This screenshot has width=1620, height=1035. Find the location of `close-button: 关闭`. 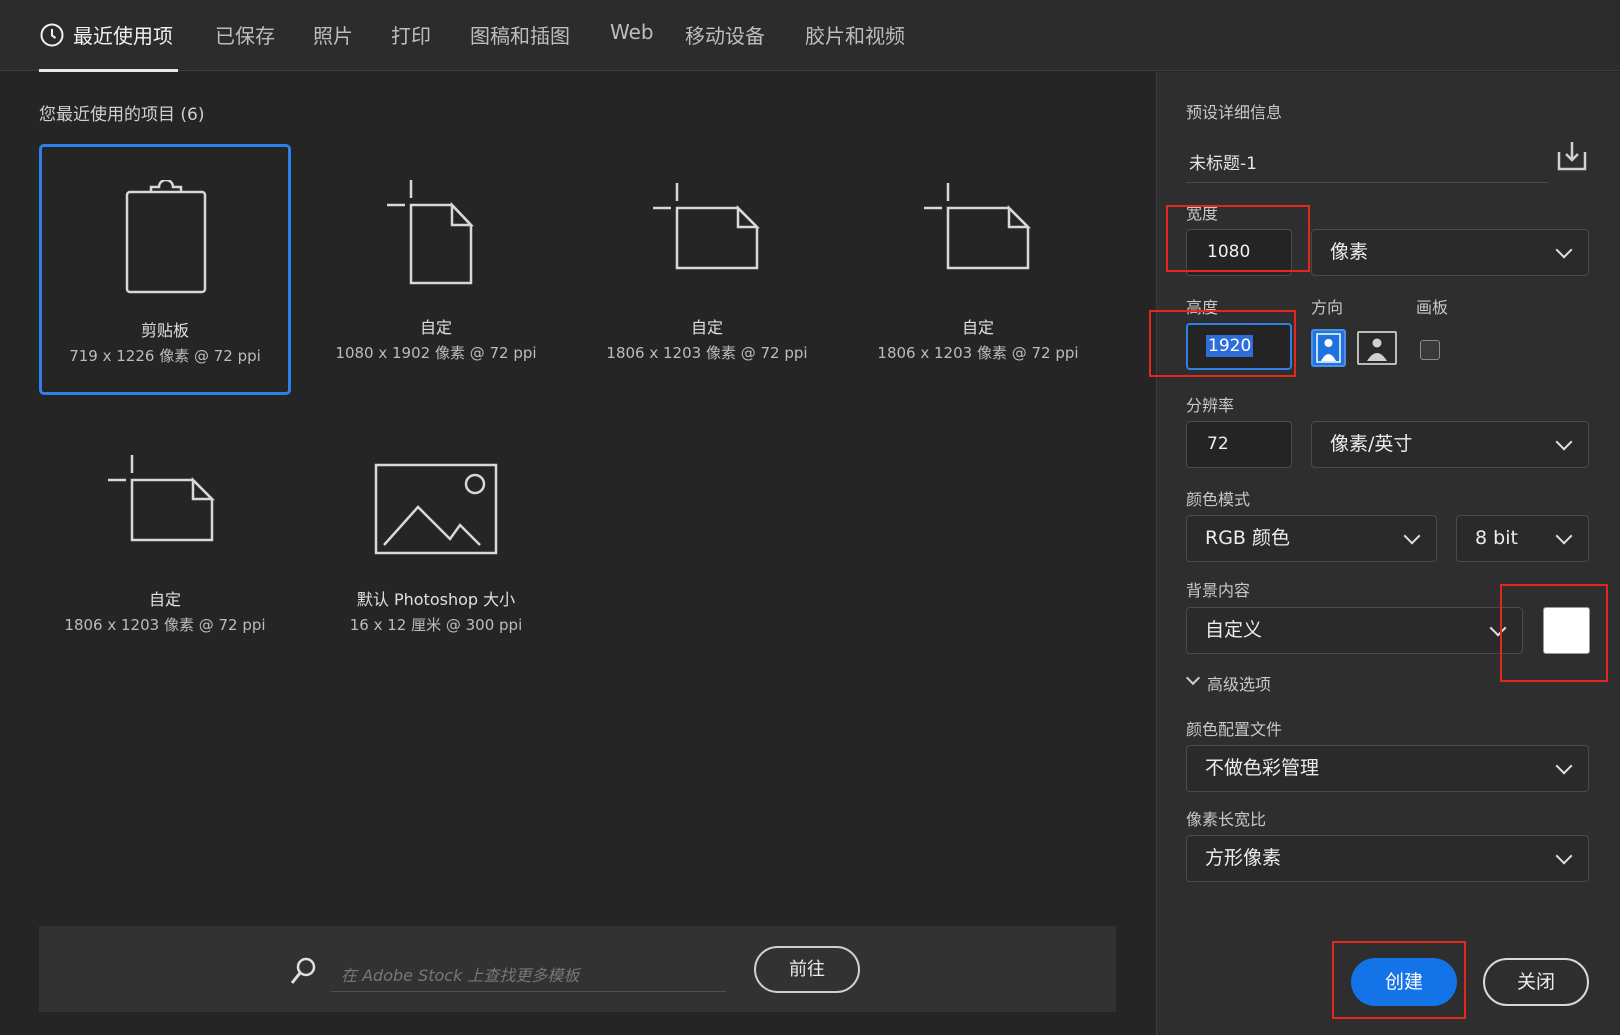

close-button: 关闭 is located at coordinates (1536, 982).